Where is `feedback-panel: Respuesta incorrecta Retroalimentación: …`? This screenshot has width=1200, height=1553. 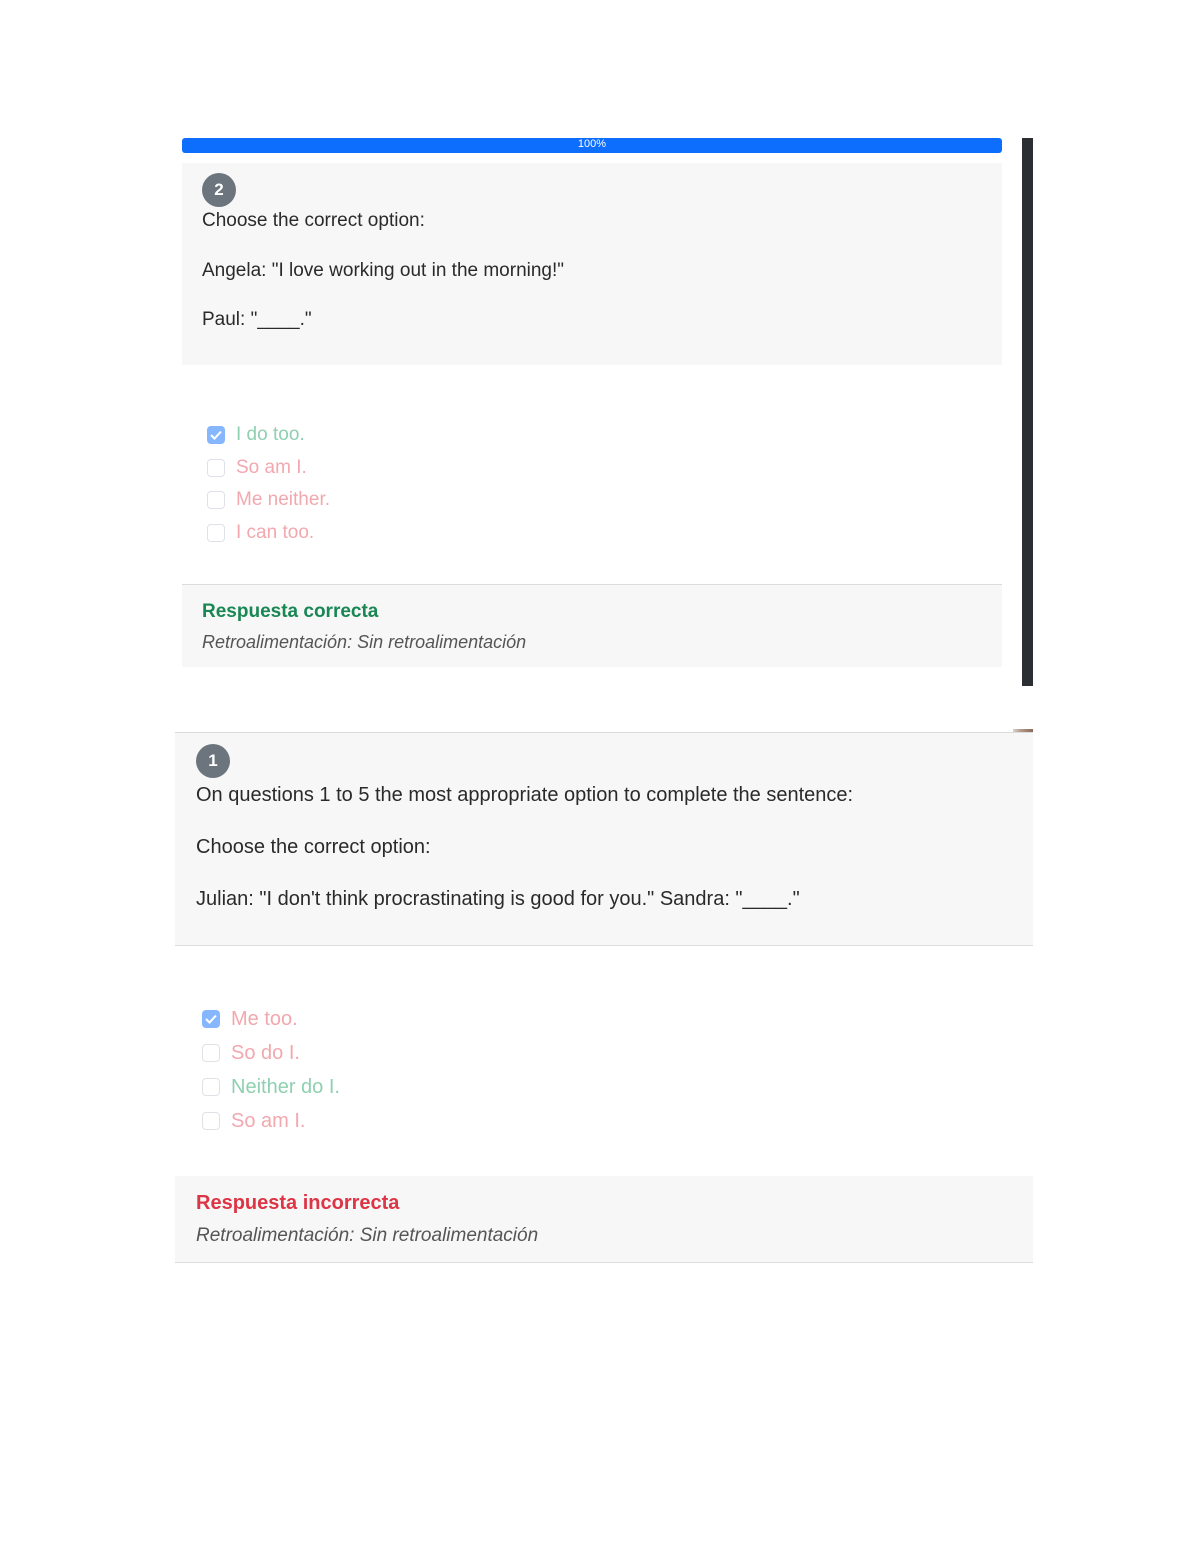
feedback-panel: Respuesta incorrecta Retroalimentación: … is located at coordinates (604, 1219).